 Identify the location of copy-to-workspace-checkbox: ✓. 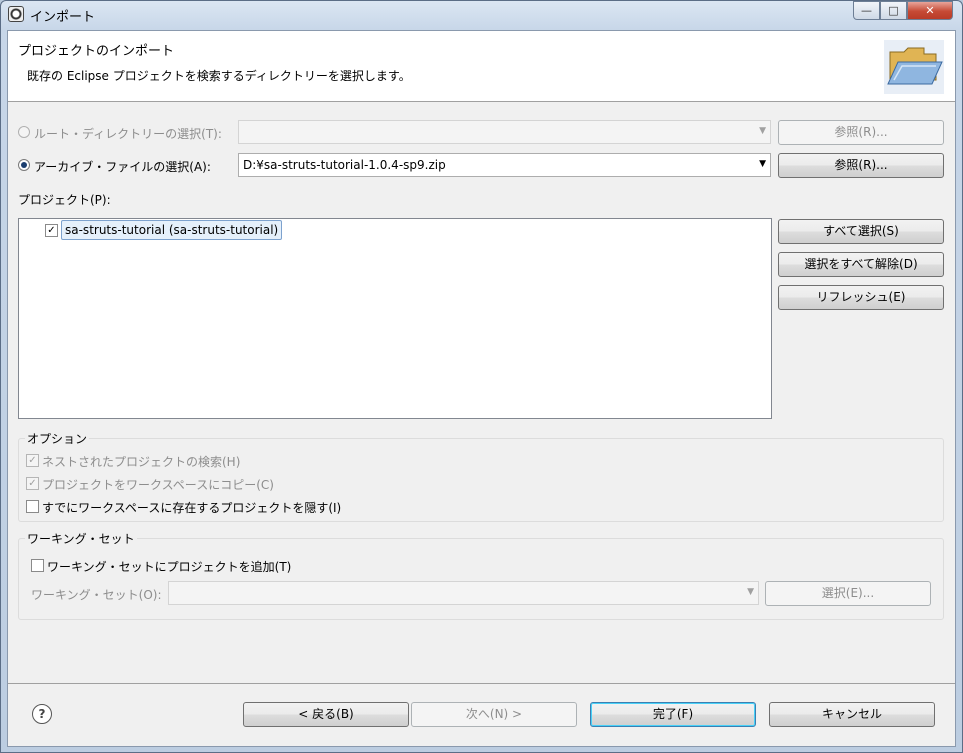
(32, 483).